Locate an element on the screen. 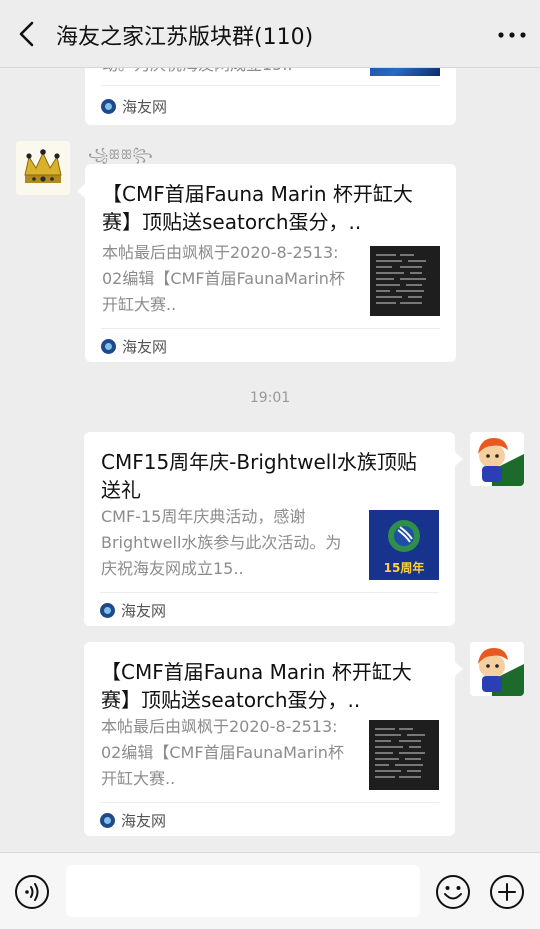  voice-button is located at coordinates (32, 892).